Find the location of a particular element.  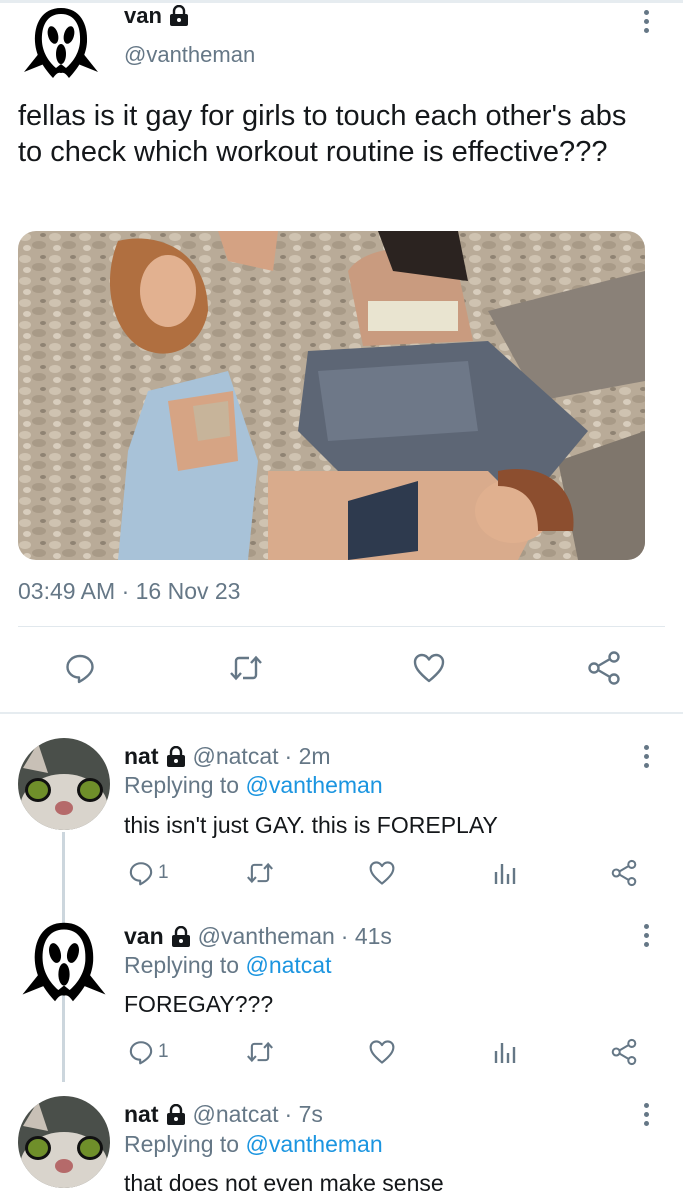

reply-text: FOREGAY??? is located at coordinates (199, 1004).